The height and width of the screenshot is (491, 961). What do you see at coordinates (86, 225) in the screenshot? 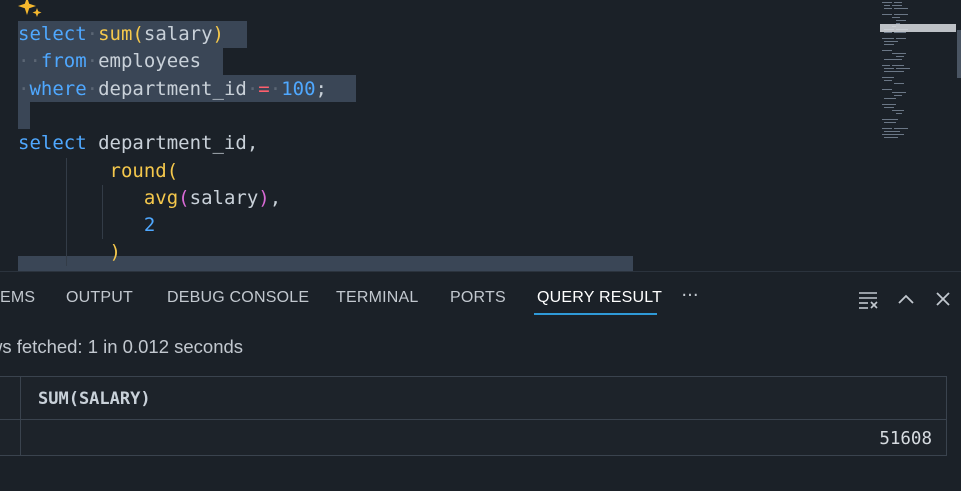
I see `code-line: 2` at bounding box center [86, 225].